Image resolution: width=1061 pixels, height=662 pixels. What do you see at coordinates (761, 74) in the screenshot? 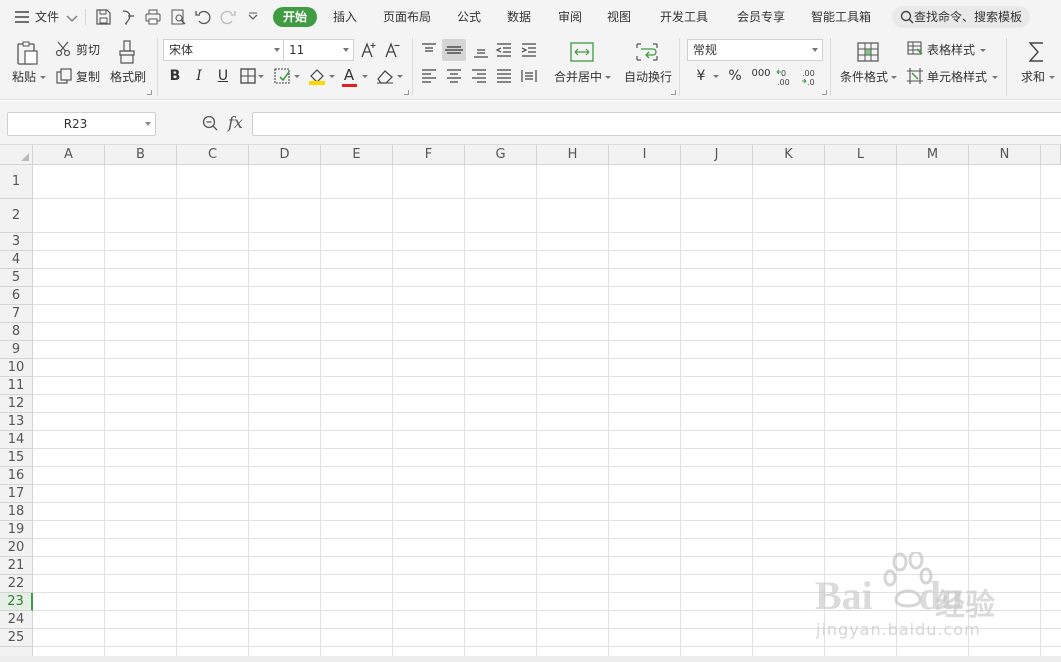
I see `thousands-separator-button: 000` at bounding box center [761, 74].